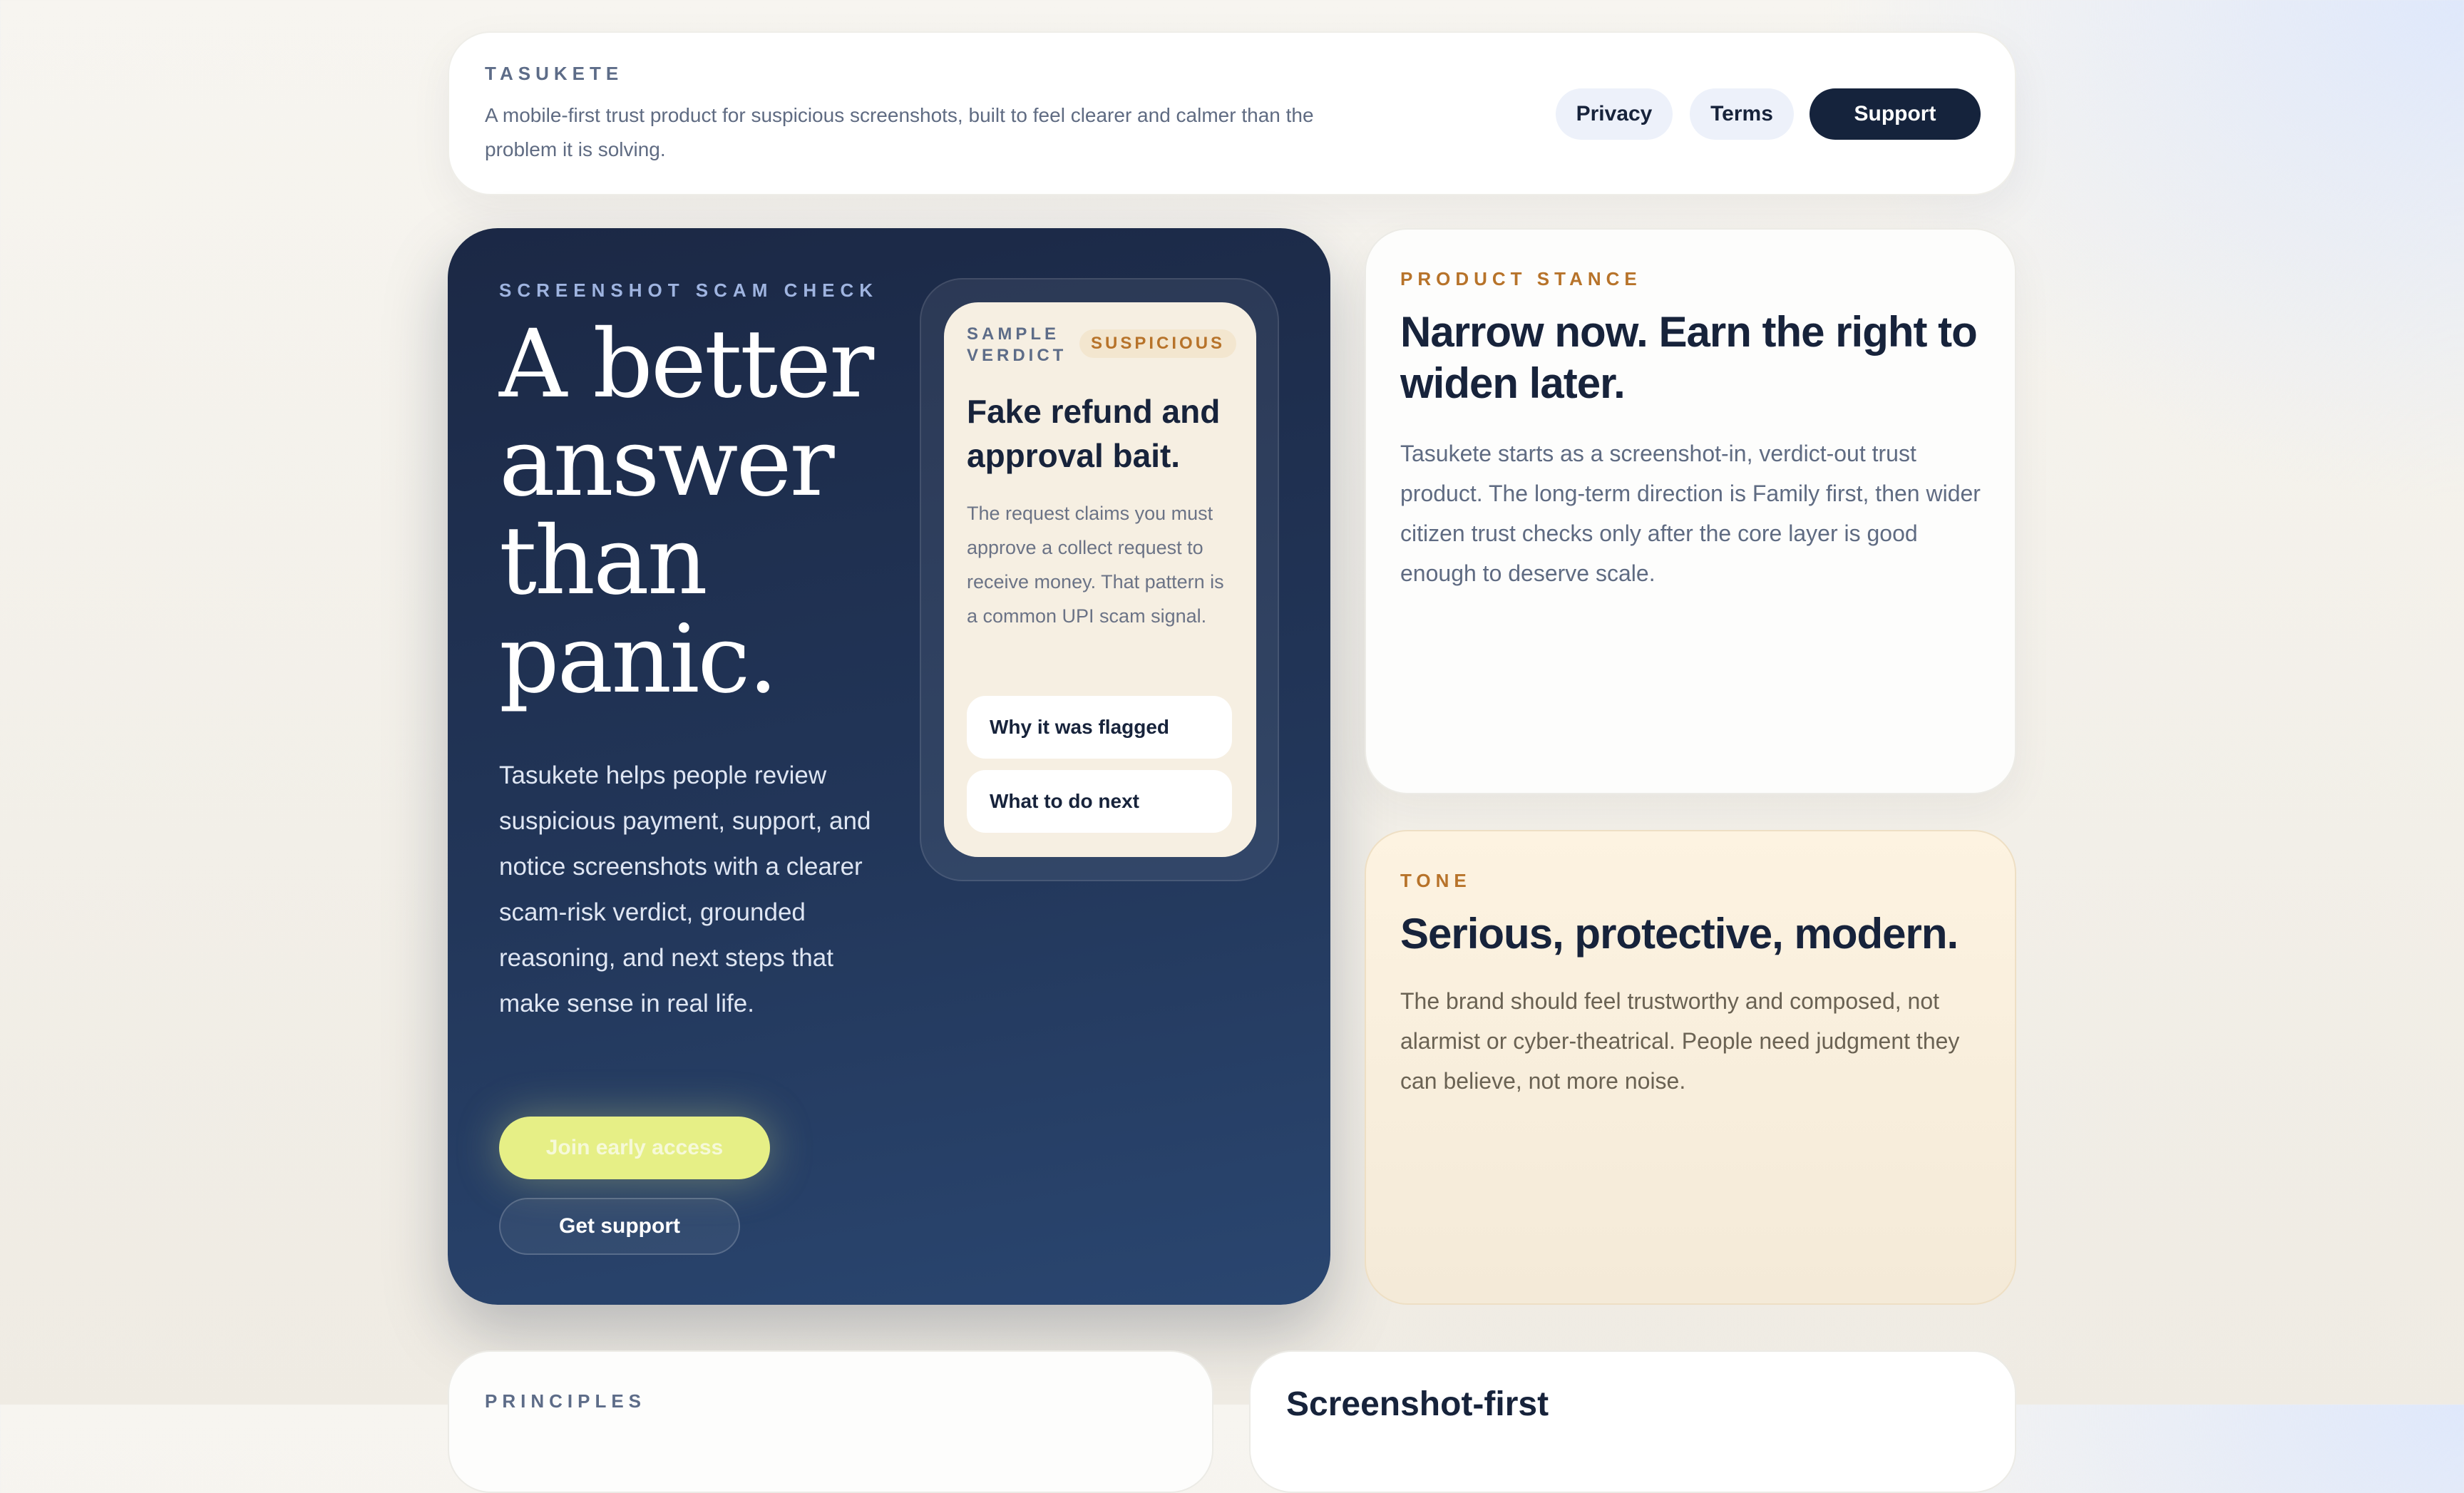 This screenshot has width=2464, height=1493. I want to click on what-to-do-next-button: What to do next, so click(1099, 801).